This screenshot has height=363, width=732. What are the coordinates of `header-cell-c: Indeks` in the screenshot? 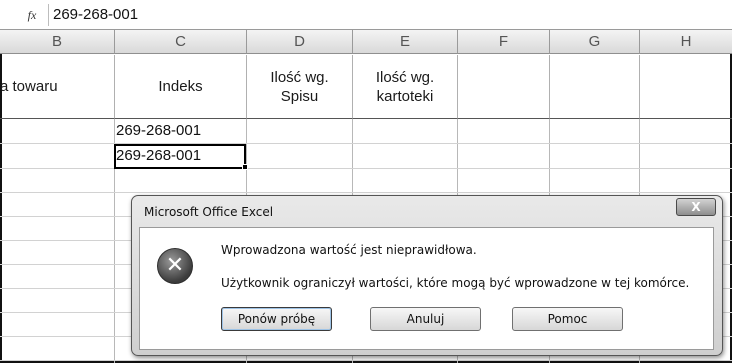 It's located at (181, 87).